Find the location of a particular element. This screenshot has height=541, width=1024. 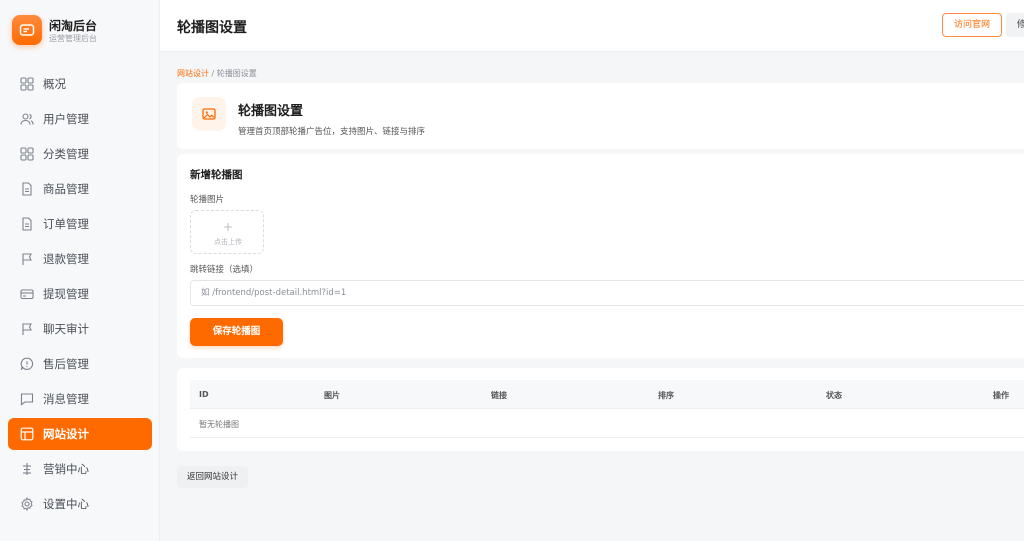

top-header: 轮播图设置 访问官网 修 is located at coordinates (592, 26).